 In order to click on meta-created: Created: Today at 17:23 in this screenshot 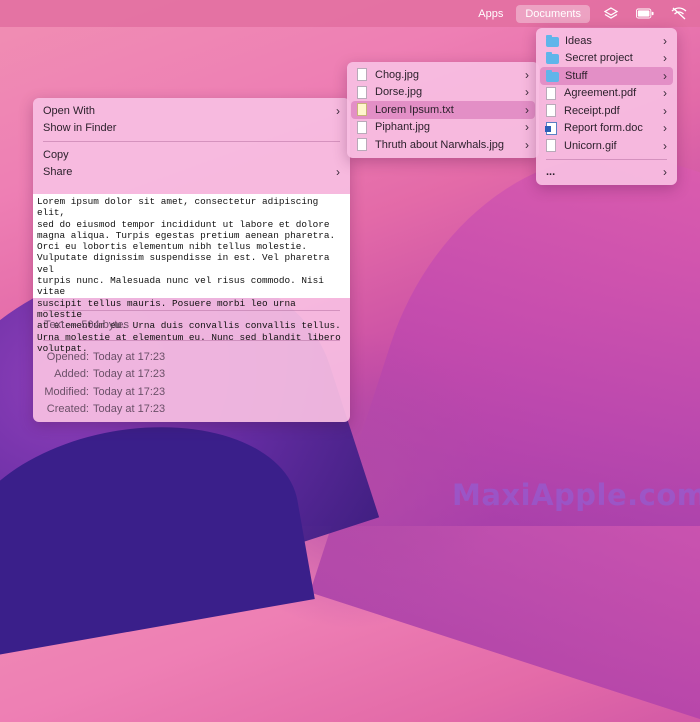, I will do `click(106, 409)`.